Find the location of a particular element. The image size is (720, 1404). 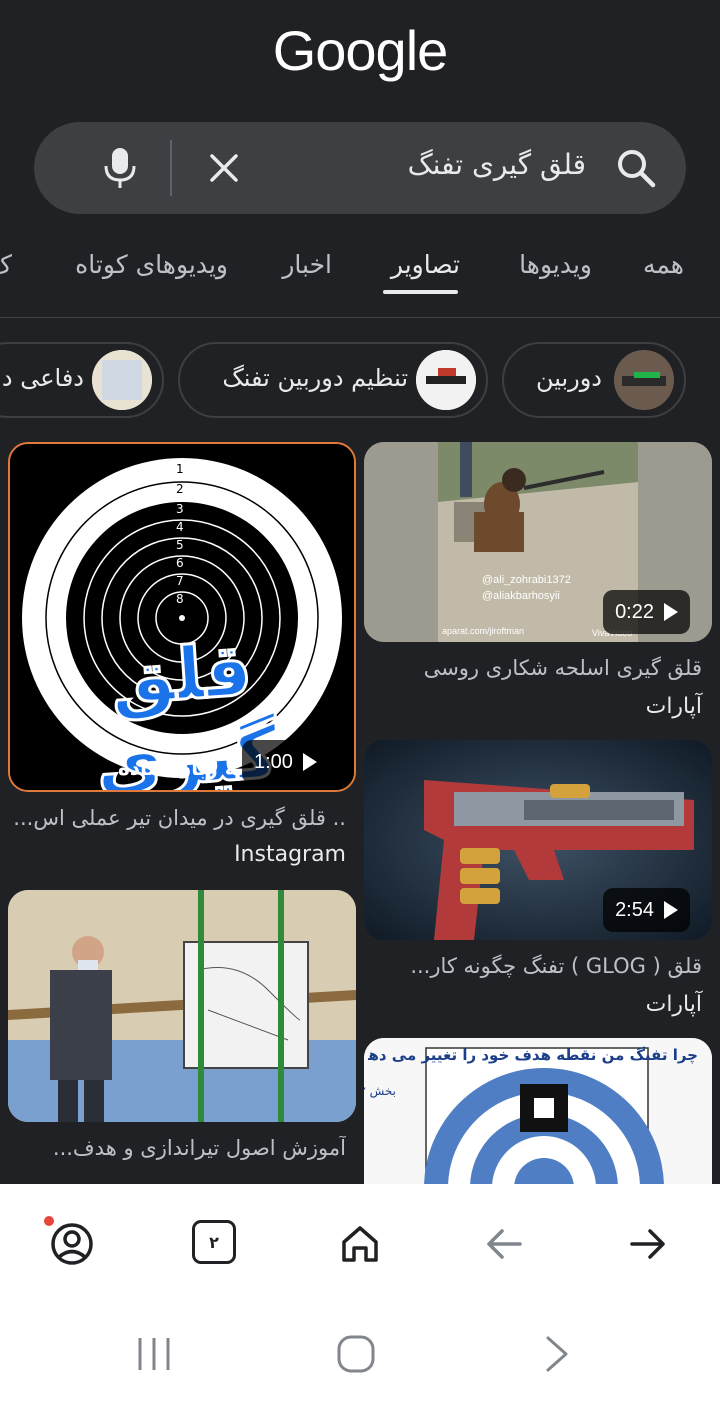

chip-scope: دوربین is located at coordinates (594, 380).